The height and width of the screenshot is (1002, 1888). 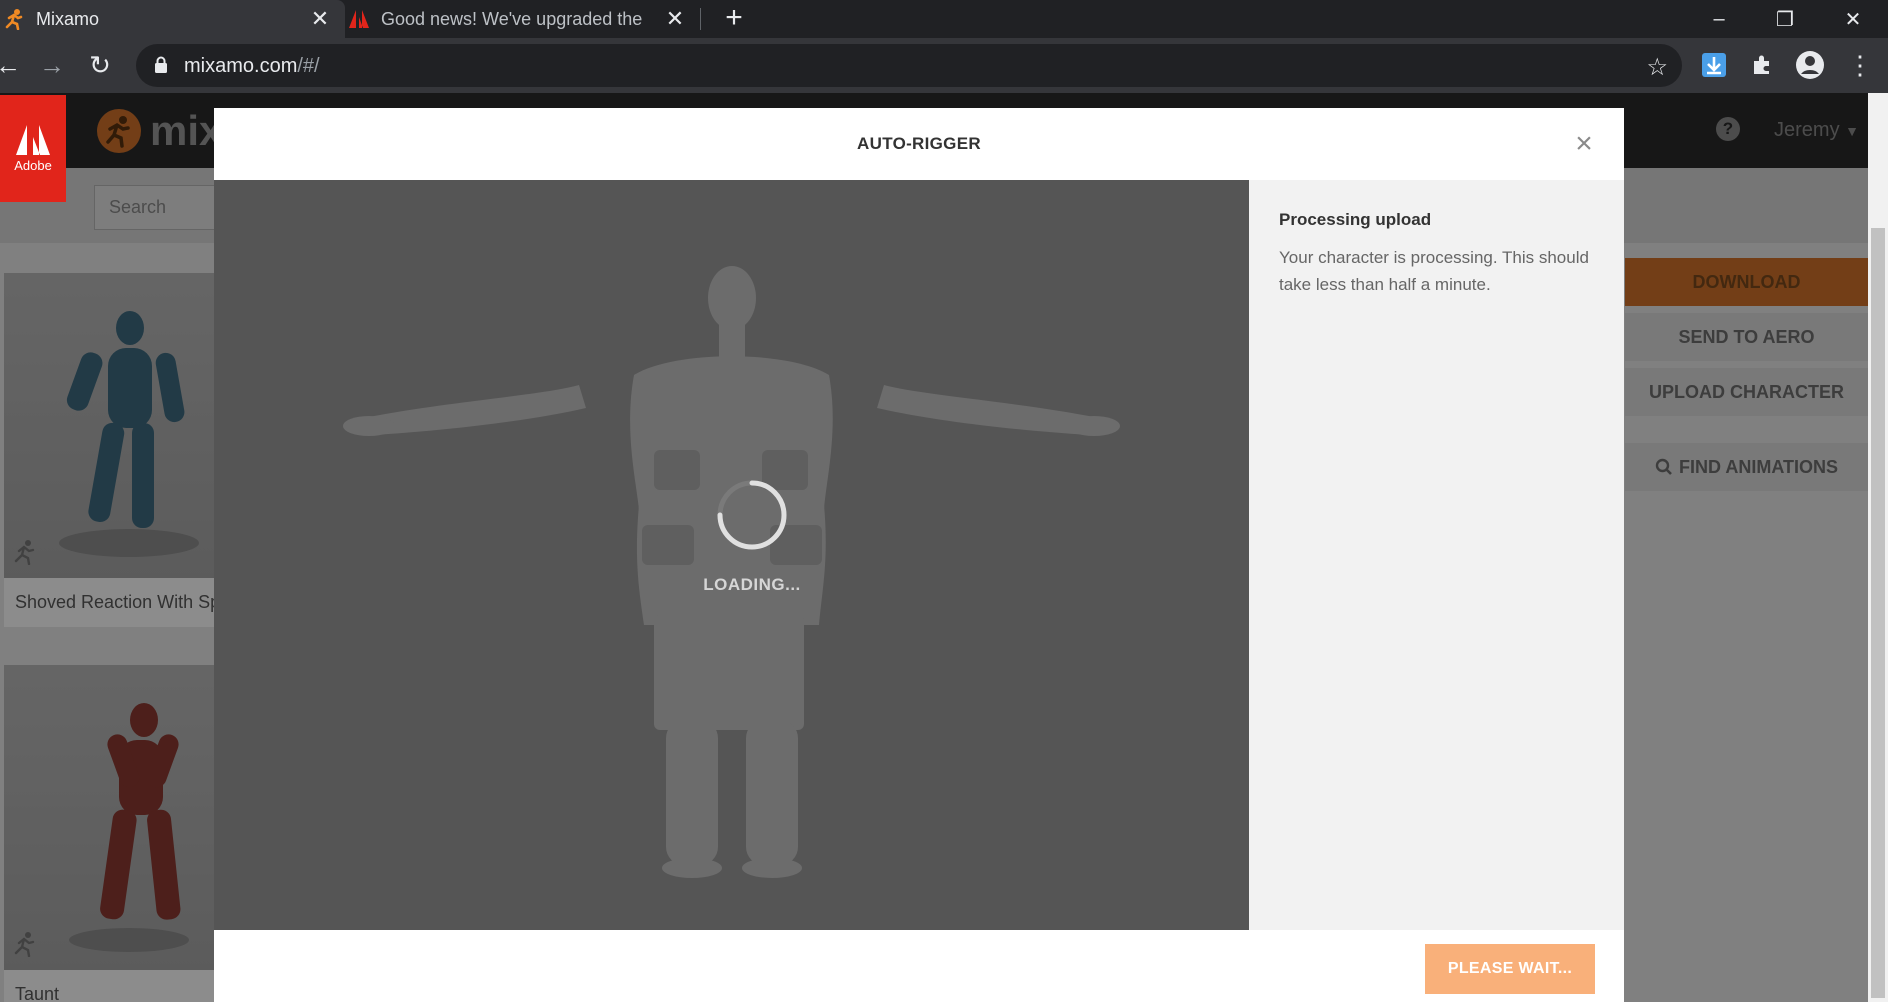 I want to click on page-scrollbar, so click(x=1878, y=547).